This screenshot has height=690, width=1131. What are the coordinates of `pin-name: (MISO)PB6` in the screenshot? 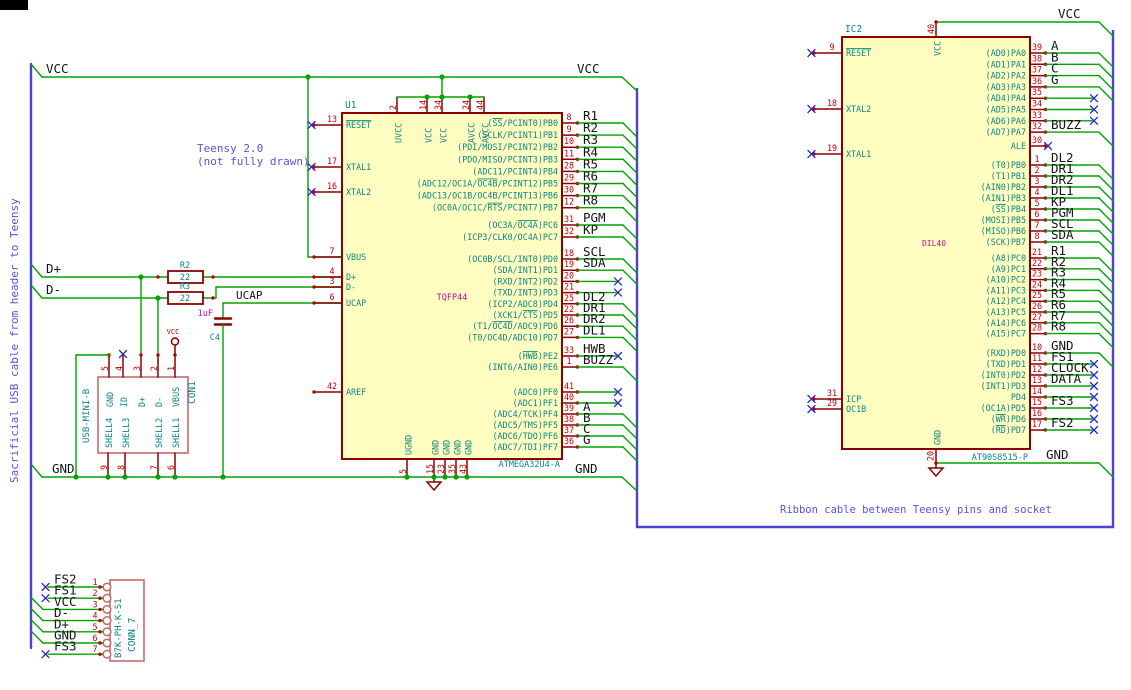 It's located at (1003, 231).